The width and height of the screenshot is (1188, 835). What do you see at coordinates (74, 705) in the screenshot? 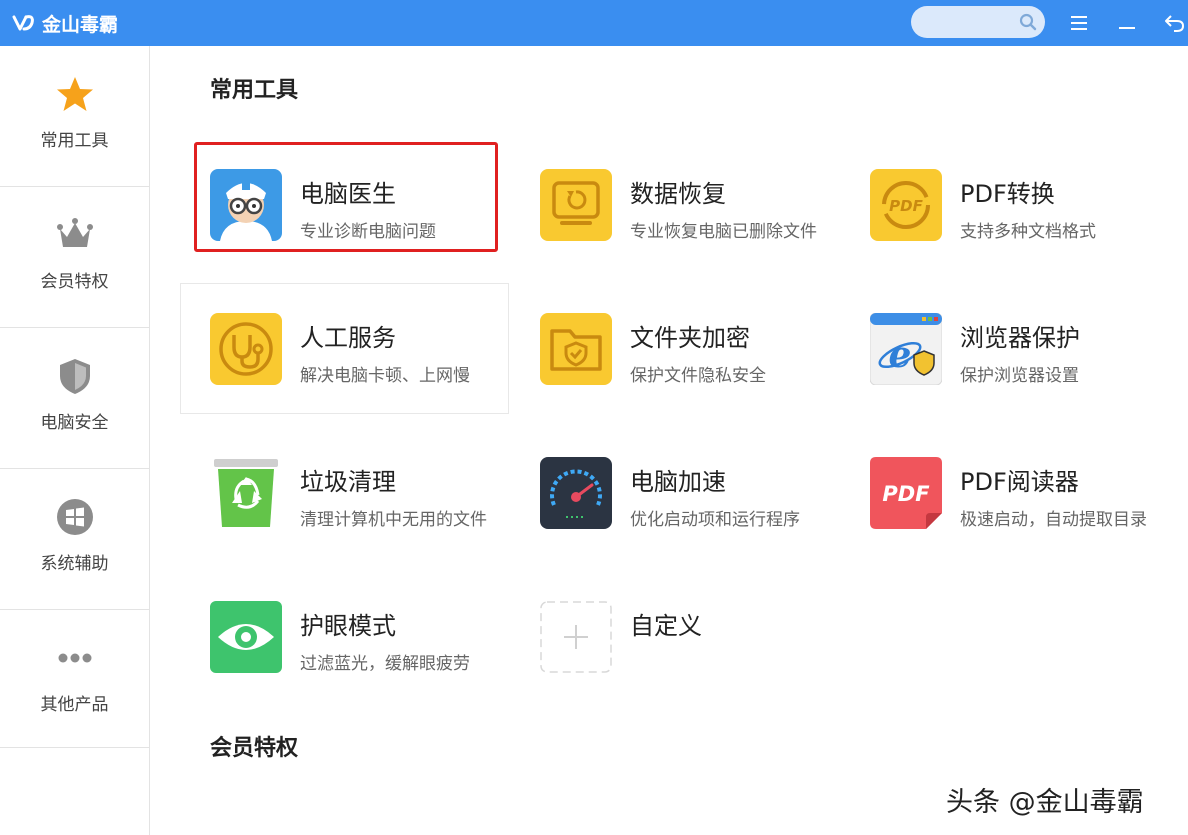
I see `sidebar-item-label: 其他产品` at bounding box center [74, 705].